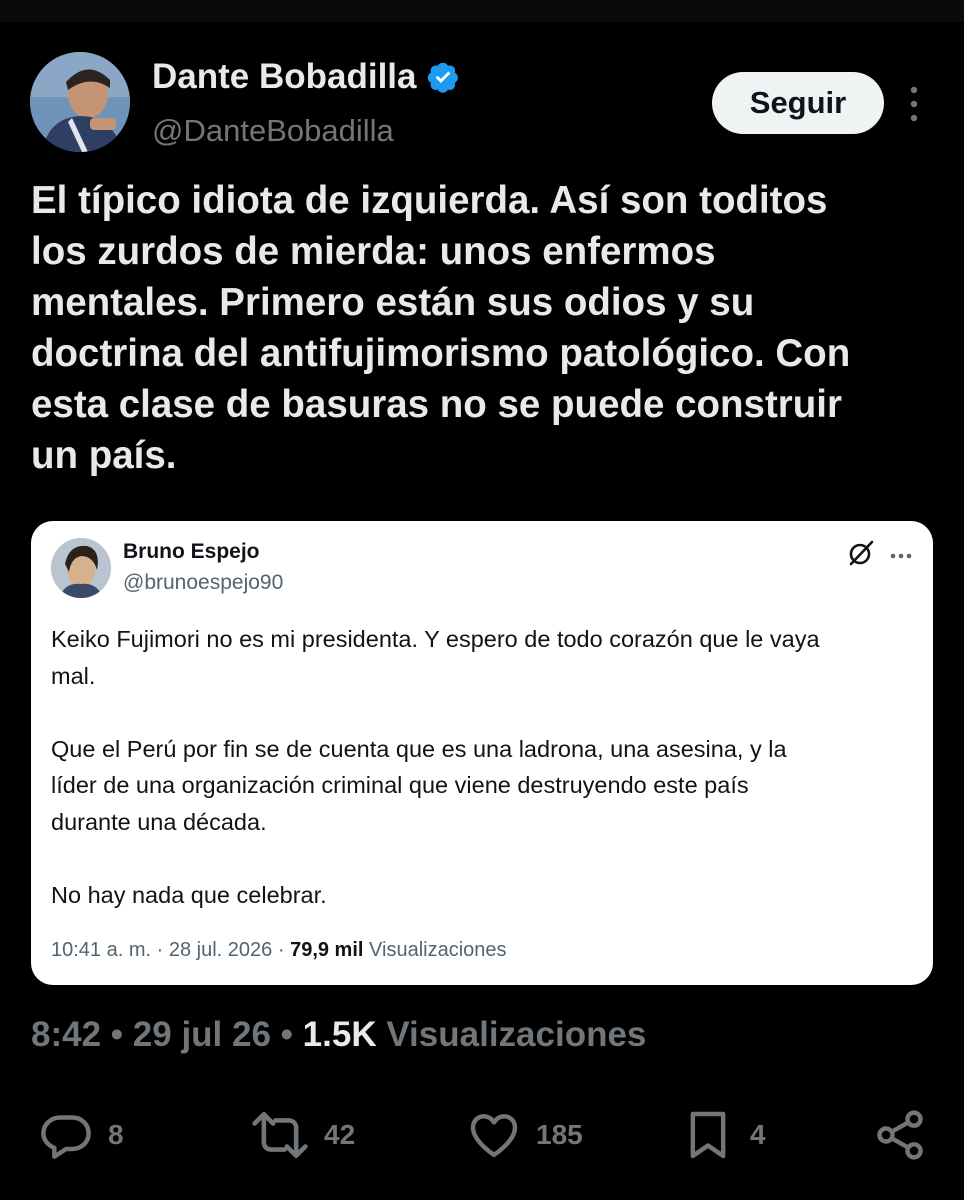 The image size is (964, 1200). What do you see at coordinates (914, 104) in the screenshot?
I see `more-options-icon` at bounding box center [914, 104].